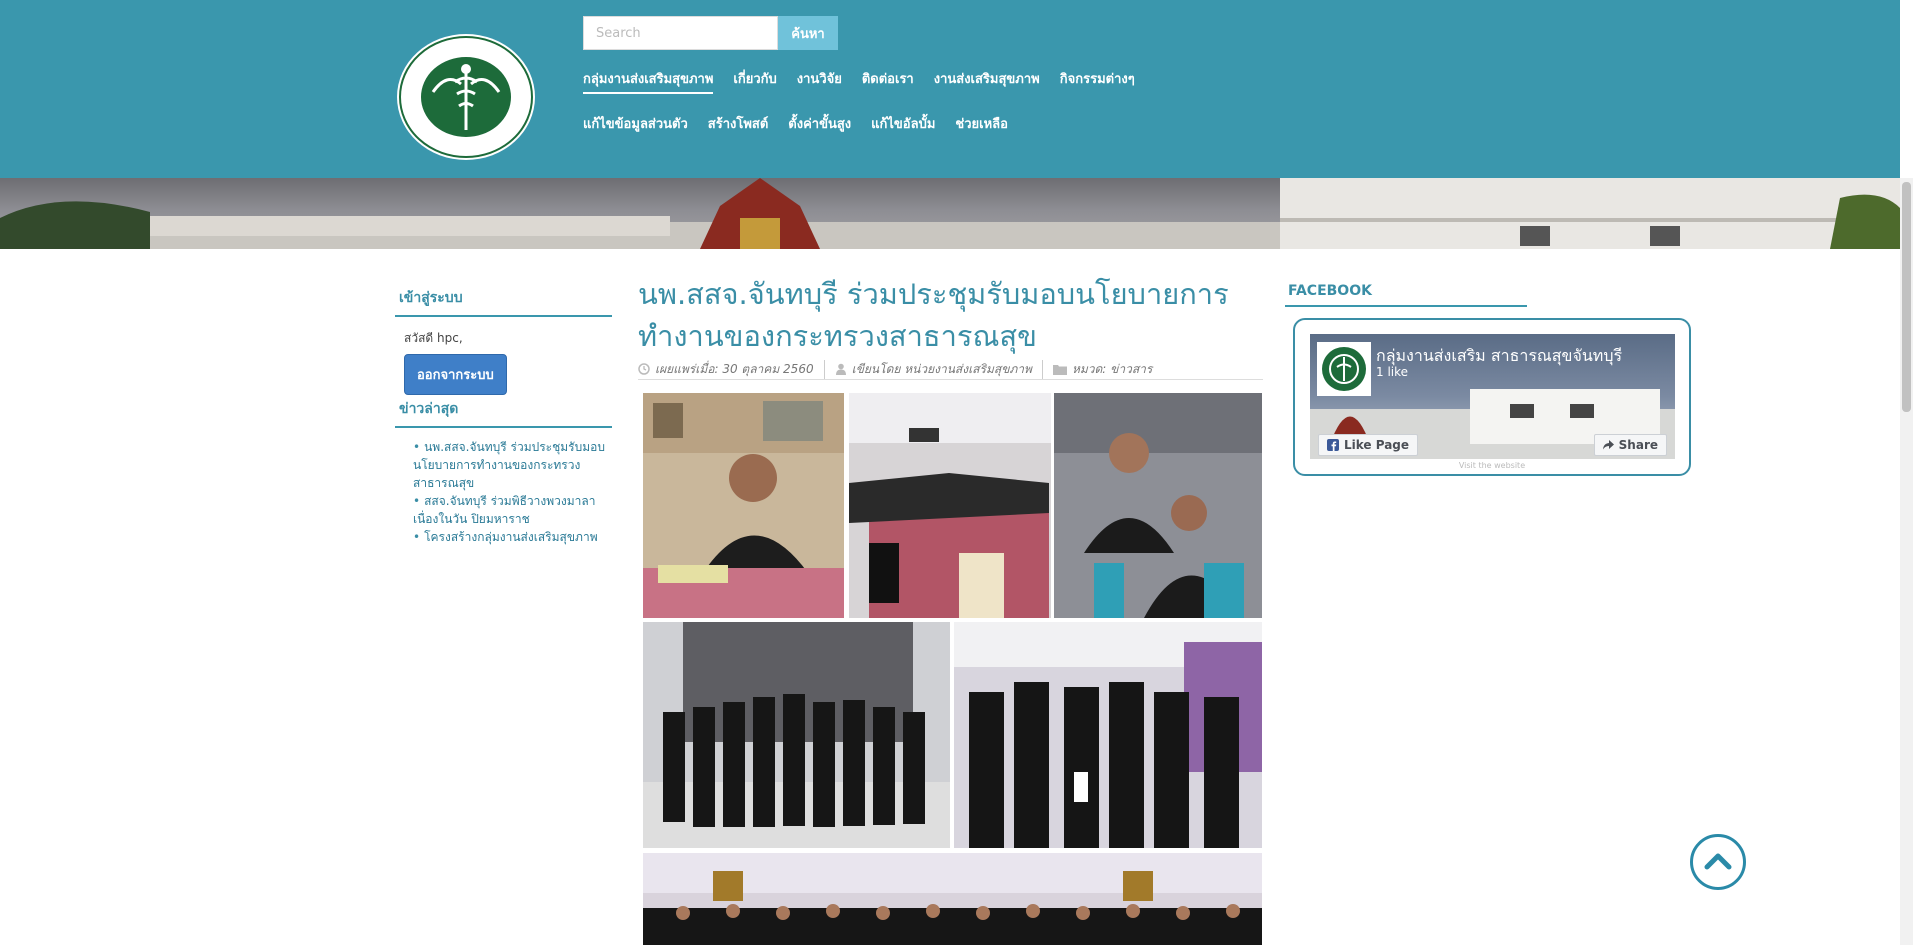  What do you see at coordinates (635, 125) in the screenshot?
I see `nav-item-edit-profile: แก้ไขข้อมูลส่วนตัว` at bounding box center [635, 125].